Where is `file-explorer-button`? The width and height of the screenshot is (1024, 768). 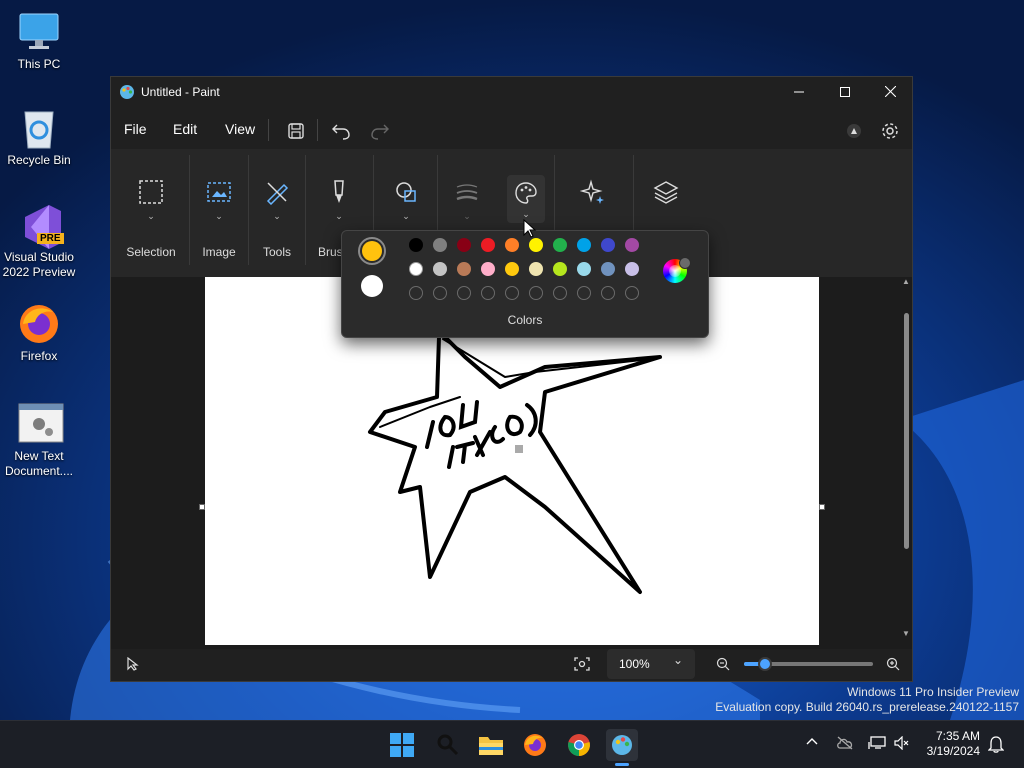 file-explorer-button is located at coordinates (491, 745).